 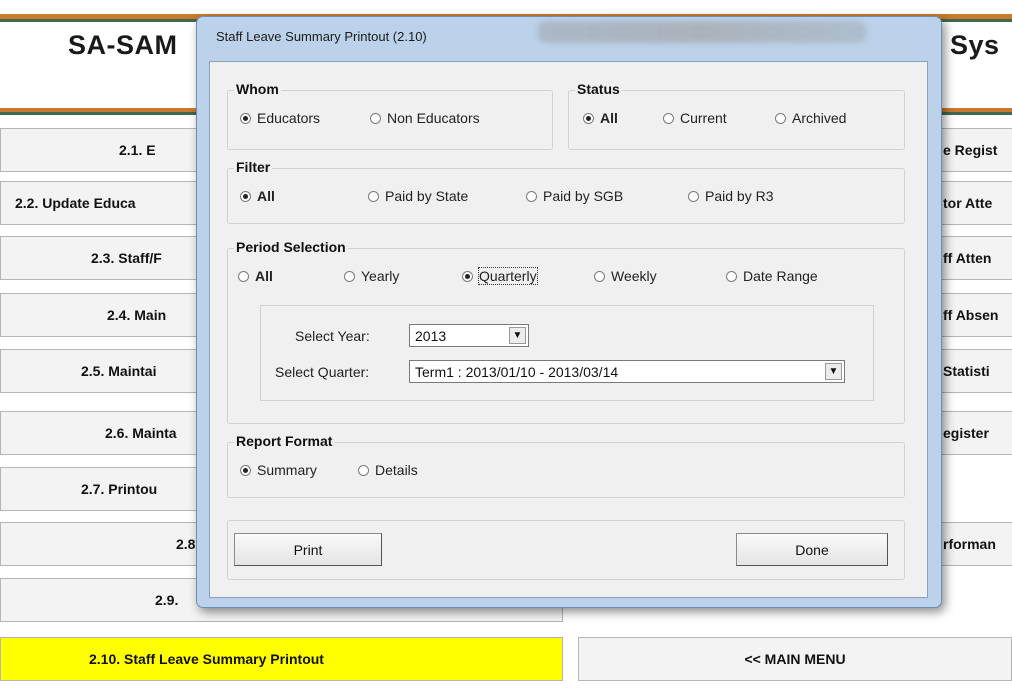 What do you see at coordinates (126, 258) in the screenshot?
I see `menu-button-label: 2.3. Staff/F` at bounding box center [126, 258].